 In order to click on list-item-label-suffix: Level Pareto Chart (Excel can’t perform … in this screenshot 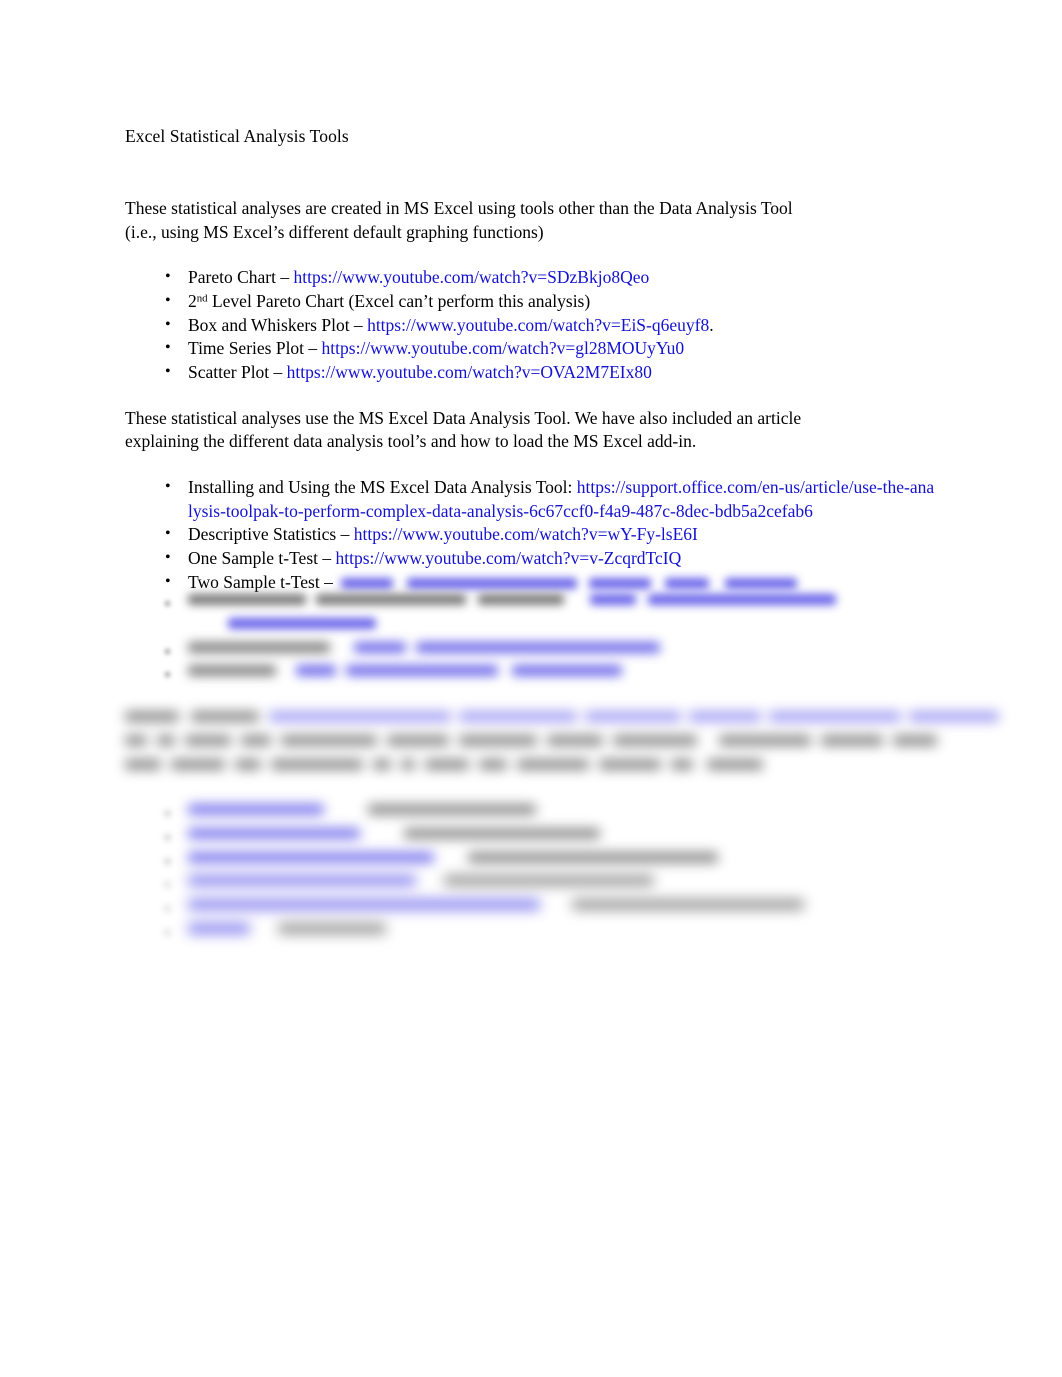, I will do `click(399, 300)`.